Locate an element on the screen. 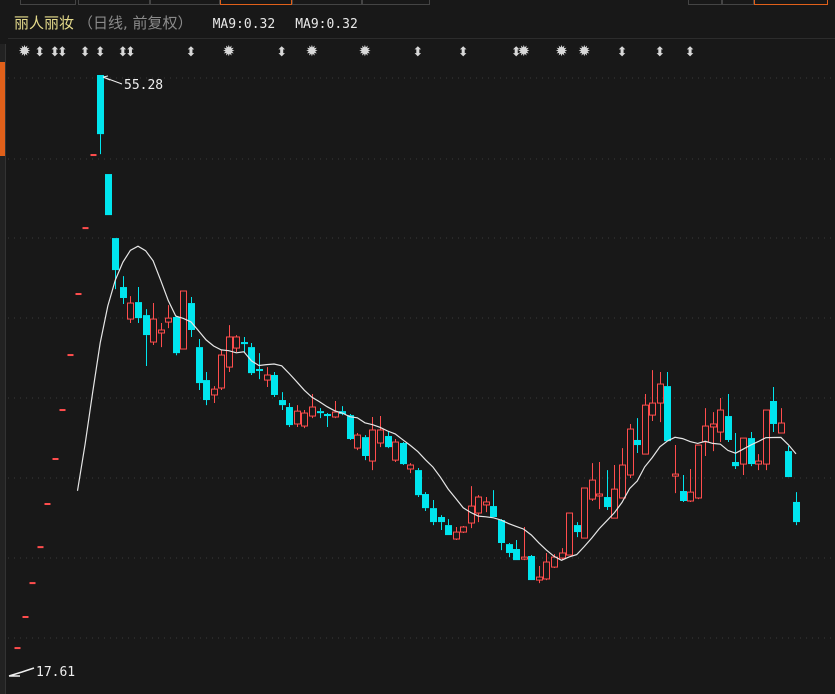 The image size is (835, 694). high-arrow-icon is located at coordinates (112, 80).